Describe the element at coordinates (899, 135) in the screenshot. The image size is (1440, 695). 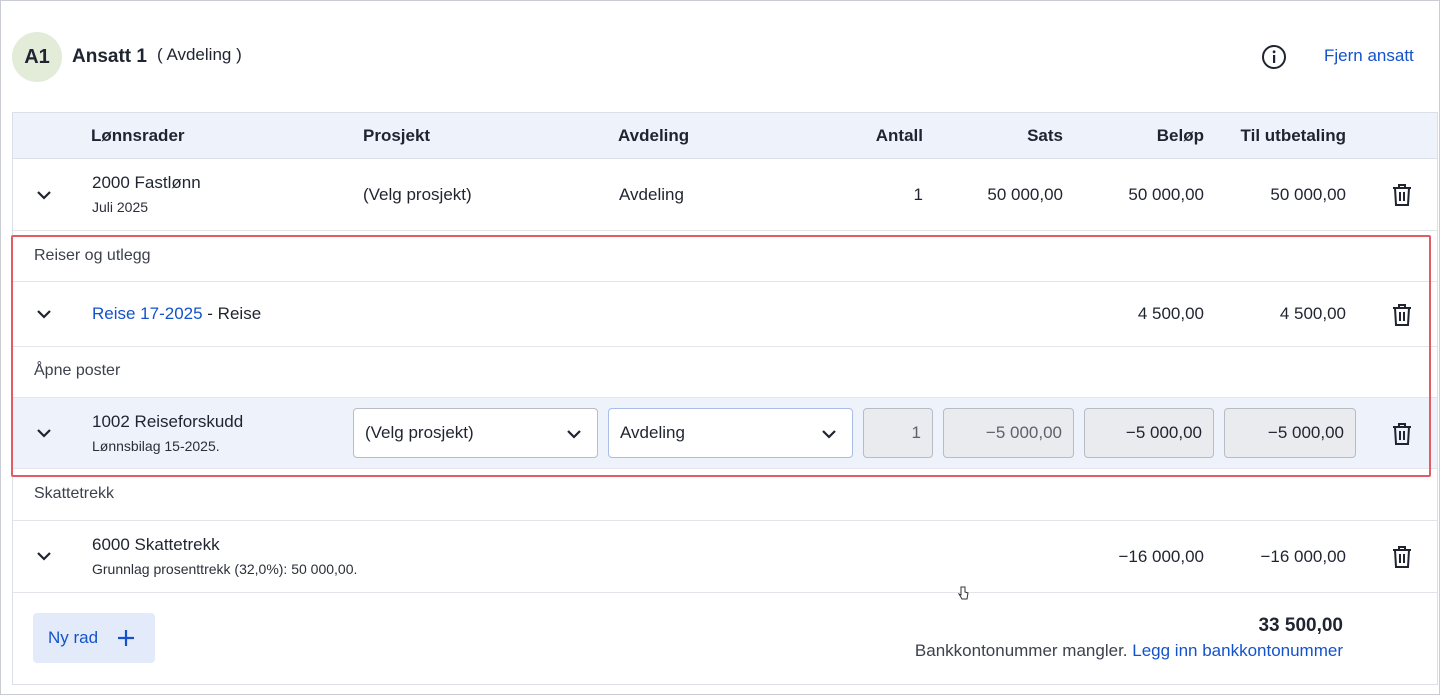
I see `col-quantity: Antall` at that location.